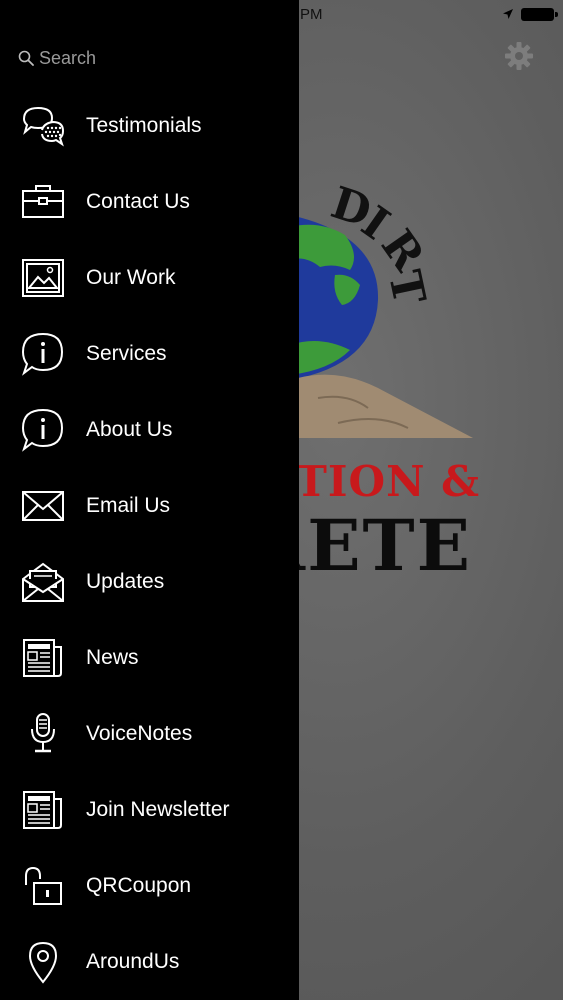  What do you see at coordinates (126, 353) in the screenshot?
I see `menu-item-label: Services` at bounding box center [126, 353].